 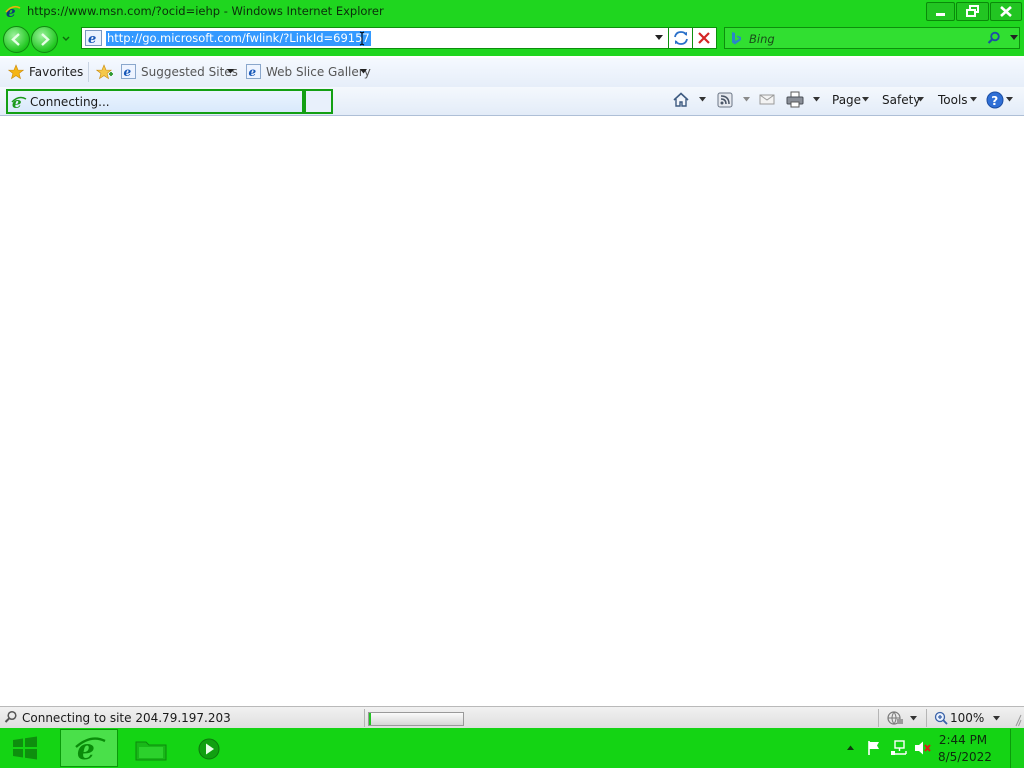 I want to click on web-slice-gallery-link: Web Slice Gallery, so click(x=318, y=72).